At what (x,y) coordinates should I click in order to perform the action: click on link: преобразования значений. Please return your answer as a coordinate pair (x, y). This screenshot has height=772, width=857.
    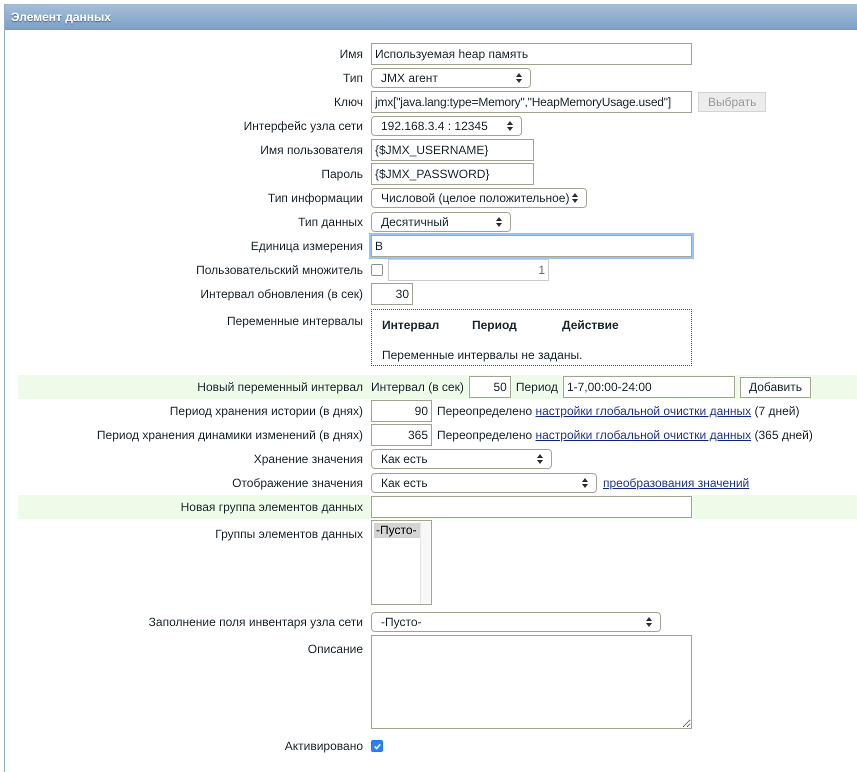
    Looking at the image, I should click on (676, 483).